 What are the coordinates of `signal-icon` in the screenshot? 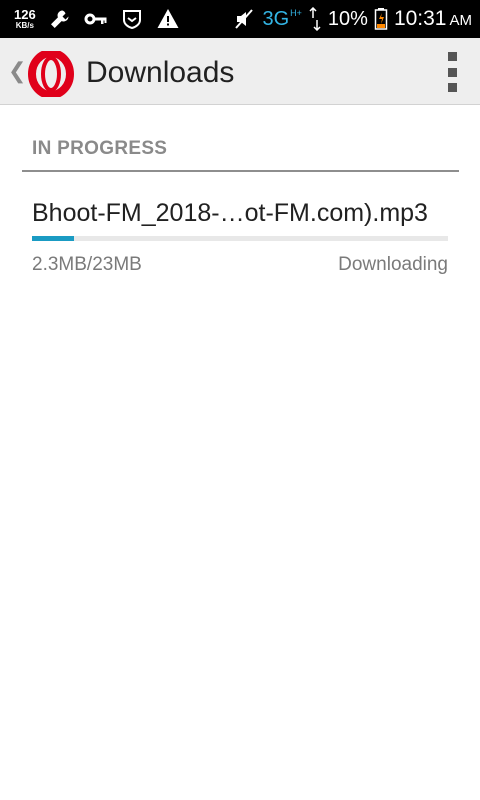 It's located at (315, 19).